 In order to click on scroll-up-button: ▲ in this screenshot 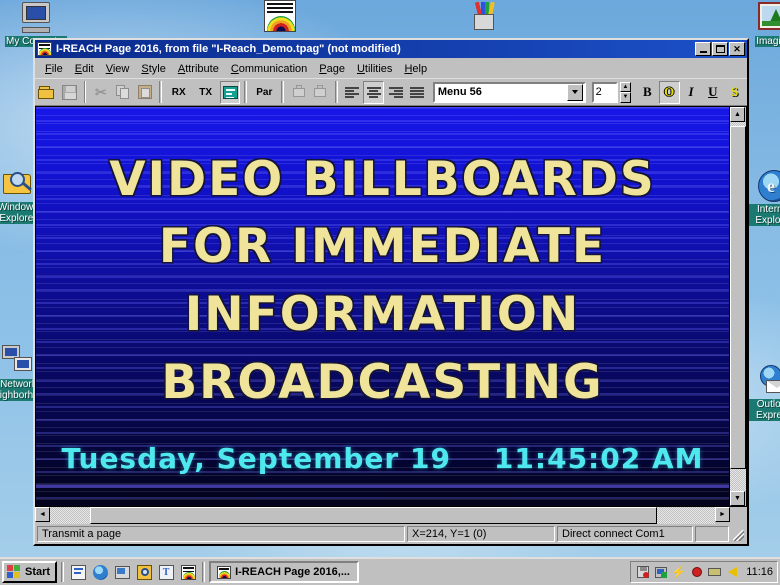, I will do `click(737, 114)`.